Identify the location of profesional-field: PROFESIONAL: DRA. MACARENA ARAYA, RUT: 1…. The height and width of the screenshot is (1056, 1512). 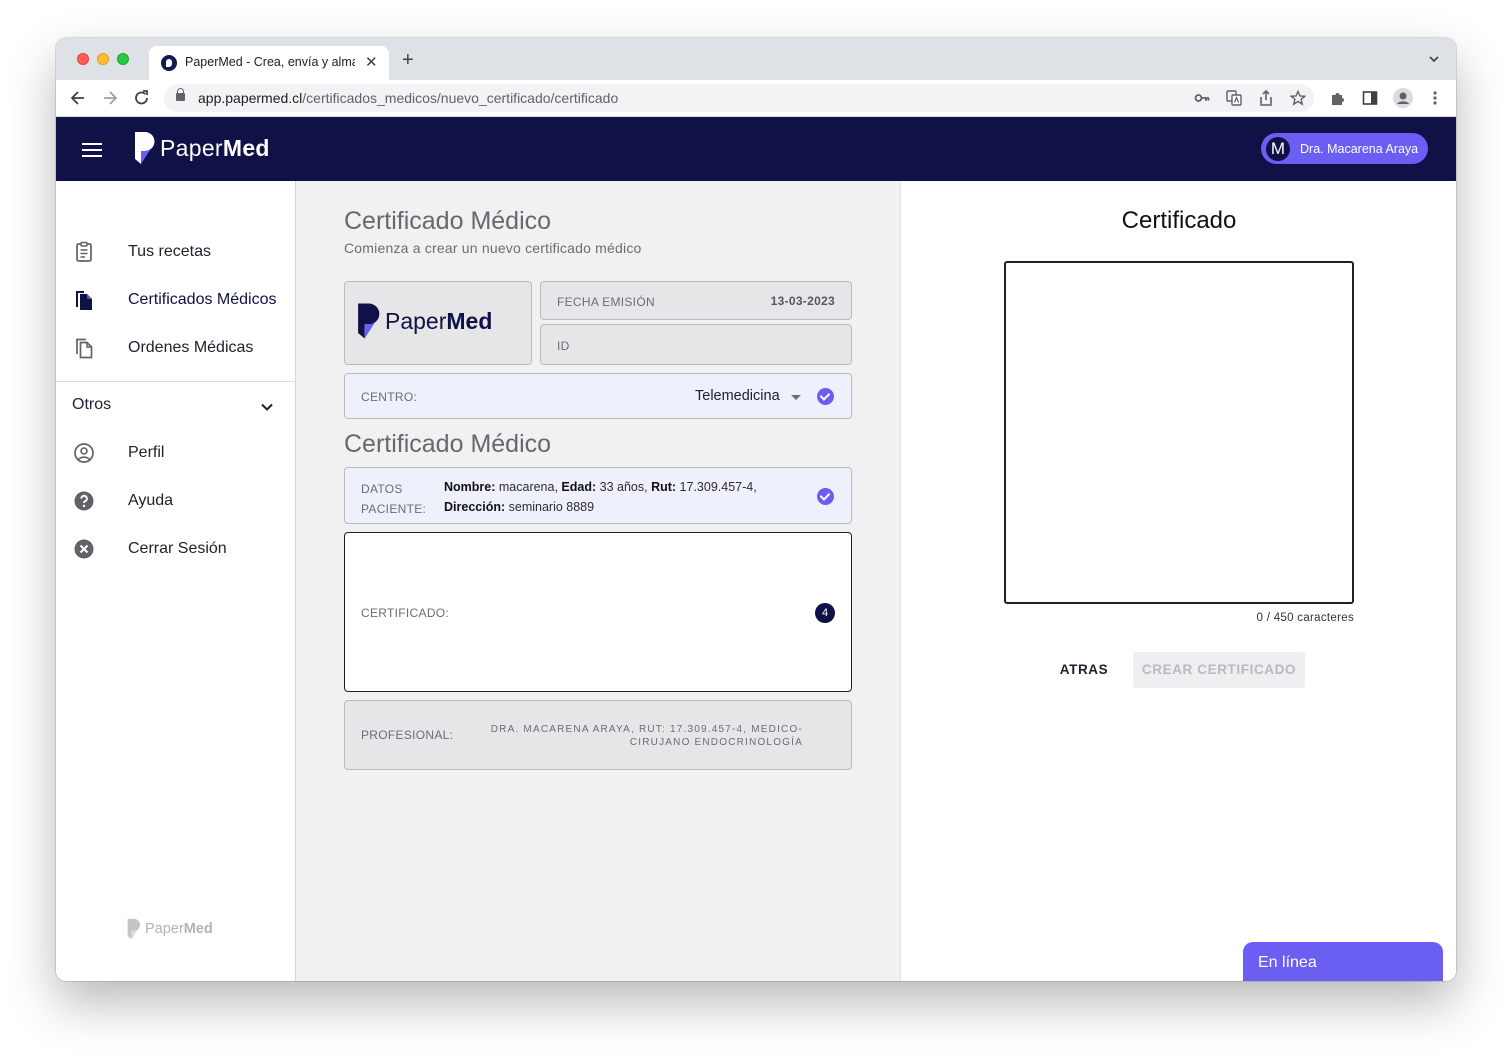
(598, 735).